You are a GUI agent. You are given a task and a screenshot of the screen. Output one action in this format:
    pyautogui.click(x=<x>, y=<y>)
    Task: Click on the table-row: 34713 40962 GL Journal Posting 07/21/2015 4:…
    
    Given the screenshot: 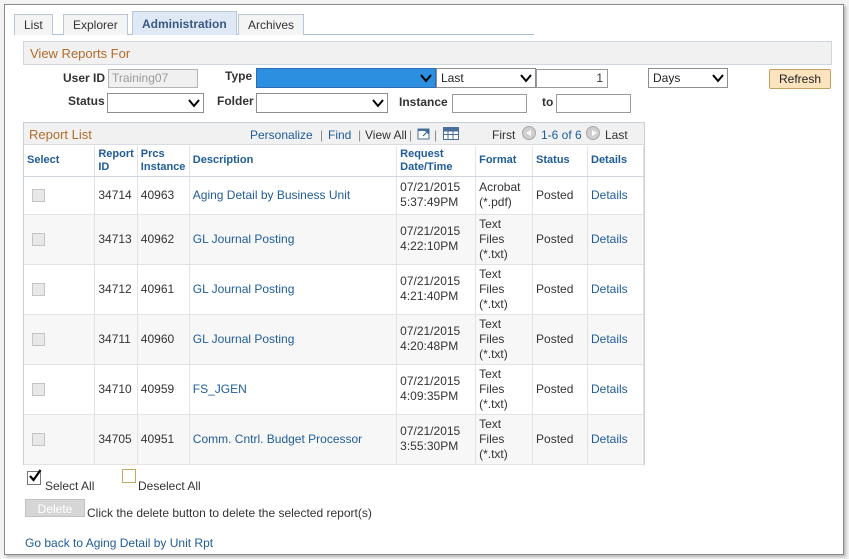 What is the action you would take?
    pyautogui.click(x=334, y=239)
    